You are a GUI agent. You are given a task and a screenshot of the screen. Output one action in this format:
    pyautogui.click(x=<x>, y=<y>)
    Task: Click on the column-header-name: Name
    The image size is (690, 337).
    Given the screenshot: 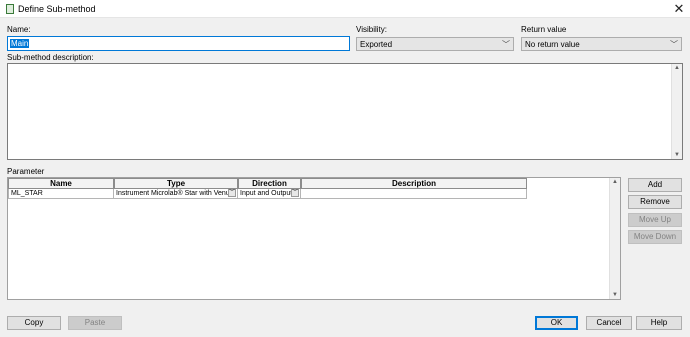 What is the action you would take?
    pyautogui.click(x=61, y=183)
    